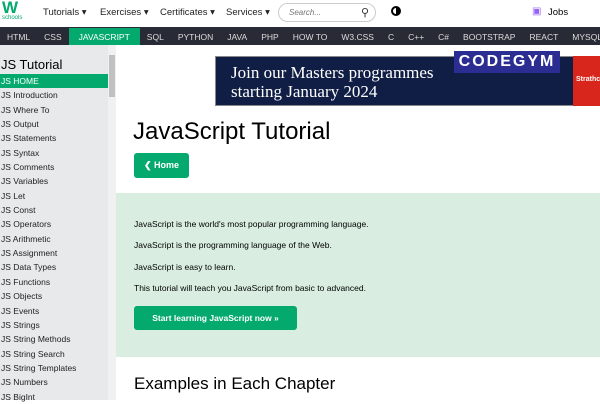 This screenshot has width=600, height=404. I want to click on menu-tutorials: Tutorials ▾, so click(64, 12).